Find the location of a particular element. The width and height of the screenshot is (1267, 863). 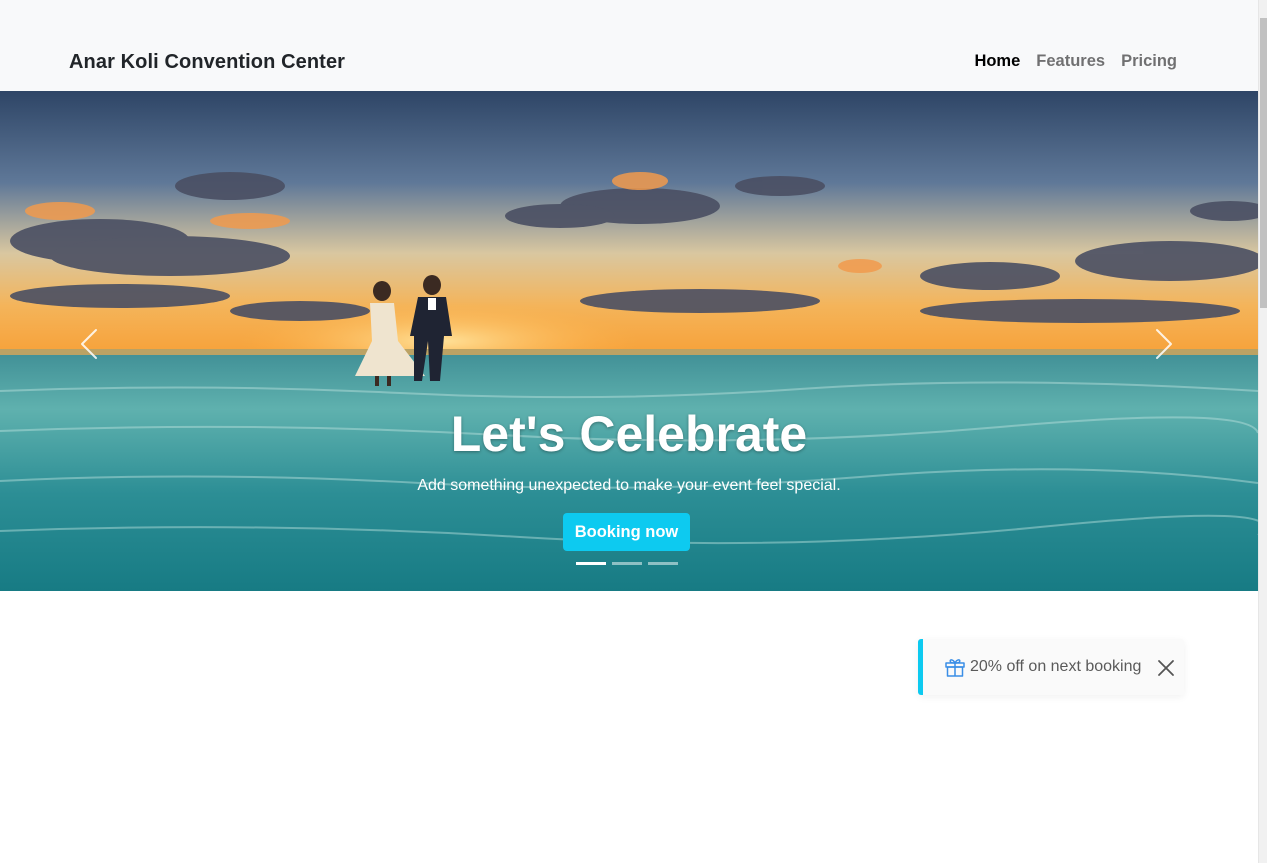

carousel-title: Let's Celebrate is located at coordinates (629, 434).